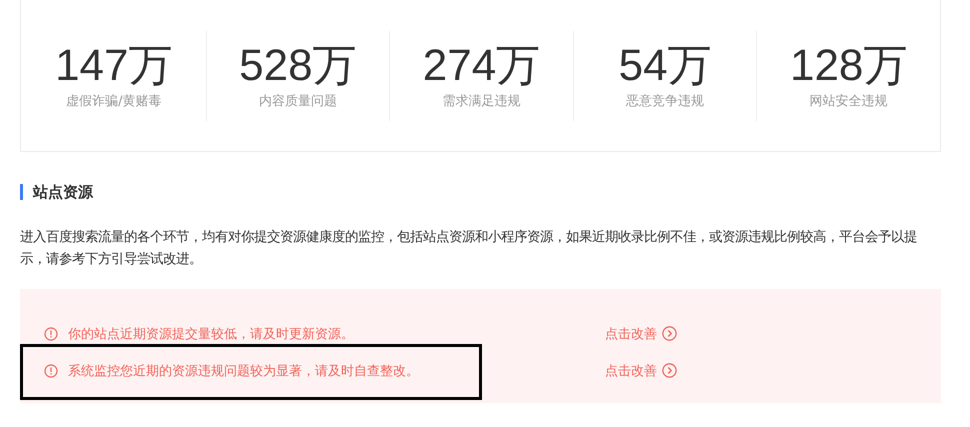 This screenshot has height=427, width=970. What do you see at coordinates (849, 101) in the screenshot?
I see `stat-label: 网站安全违规` at bounding box center [849, 101].